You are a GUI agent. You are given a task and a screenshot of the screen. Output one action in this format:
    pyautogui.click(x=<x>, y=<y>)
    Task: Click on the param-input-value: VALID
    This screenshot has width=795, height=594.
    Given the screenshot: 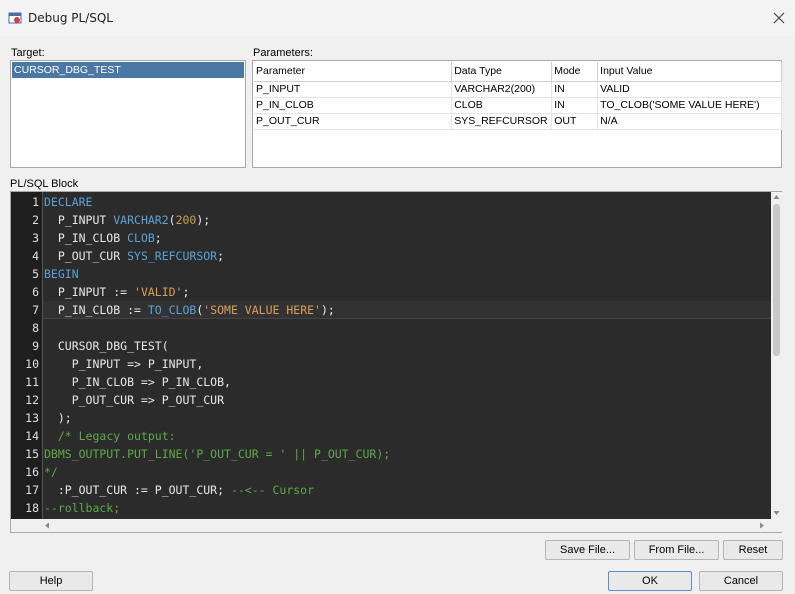 What is the action you would take?
    pyautogui.click(x=689, y=89)
    